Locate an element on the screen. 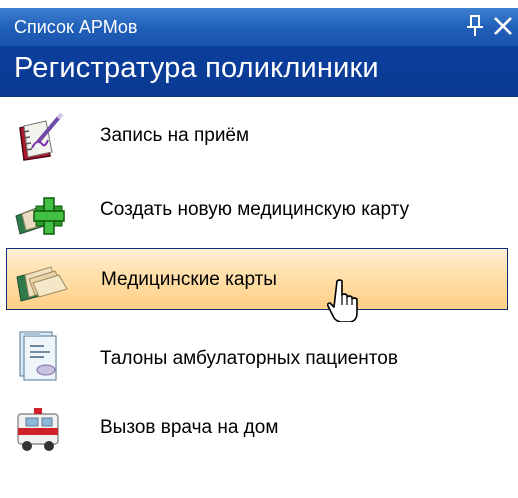  ambulance-icon is located at coordinates (41, 429).